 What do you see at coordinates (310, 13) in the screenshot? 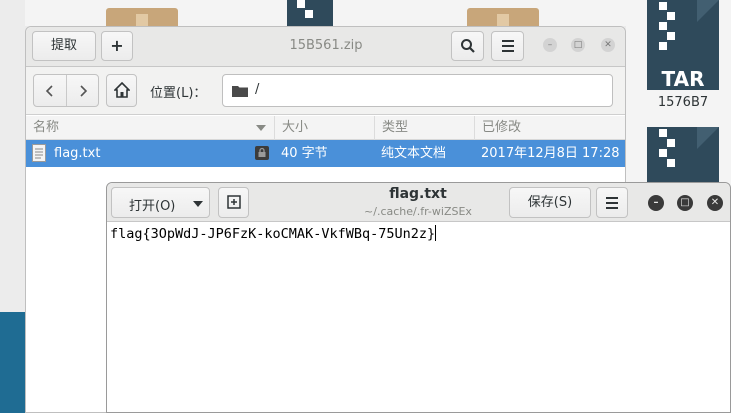
I see `archive-file-icon` at bounding box center [310, 13].